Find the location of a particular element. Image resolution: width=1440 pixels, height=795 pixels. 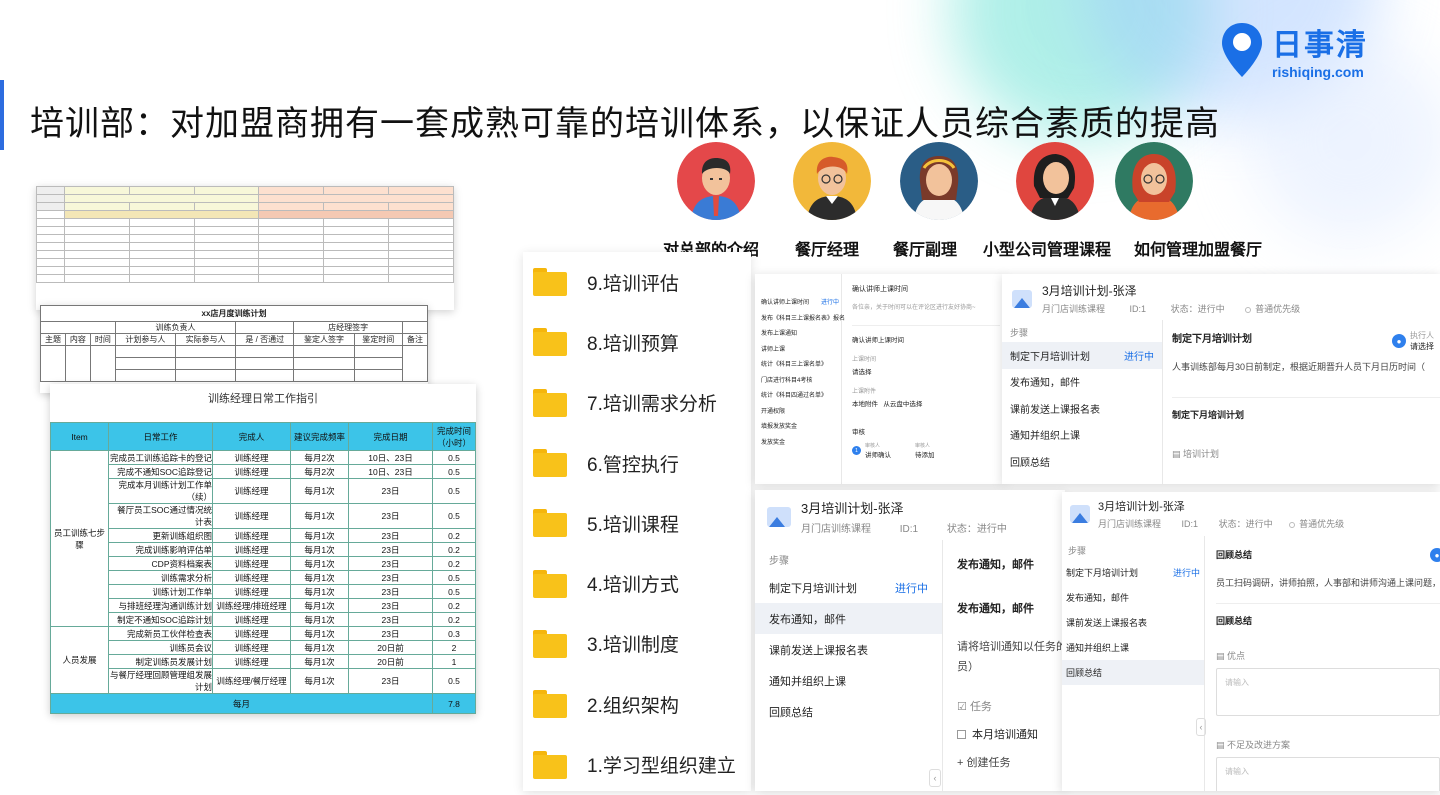

folder-item: 9.培训评估 is located at coordinates (637, 282).